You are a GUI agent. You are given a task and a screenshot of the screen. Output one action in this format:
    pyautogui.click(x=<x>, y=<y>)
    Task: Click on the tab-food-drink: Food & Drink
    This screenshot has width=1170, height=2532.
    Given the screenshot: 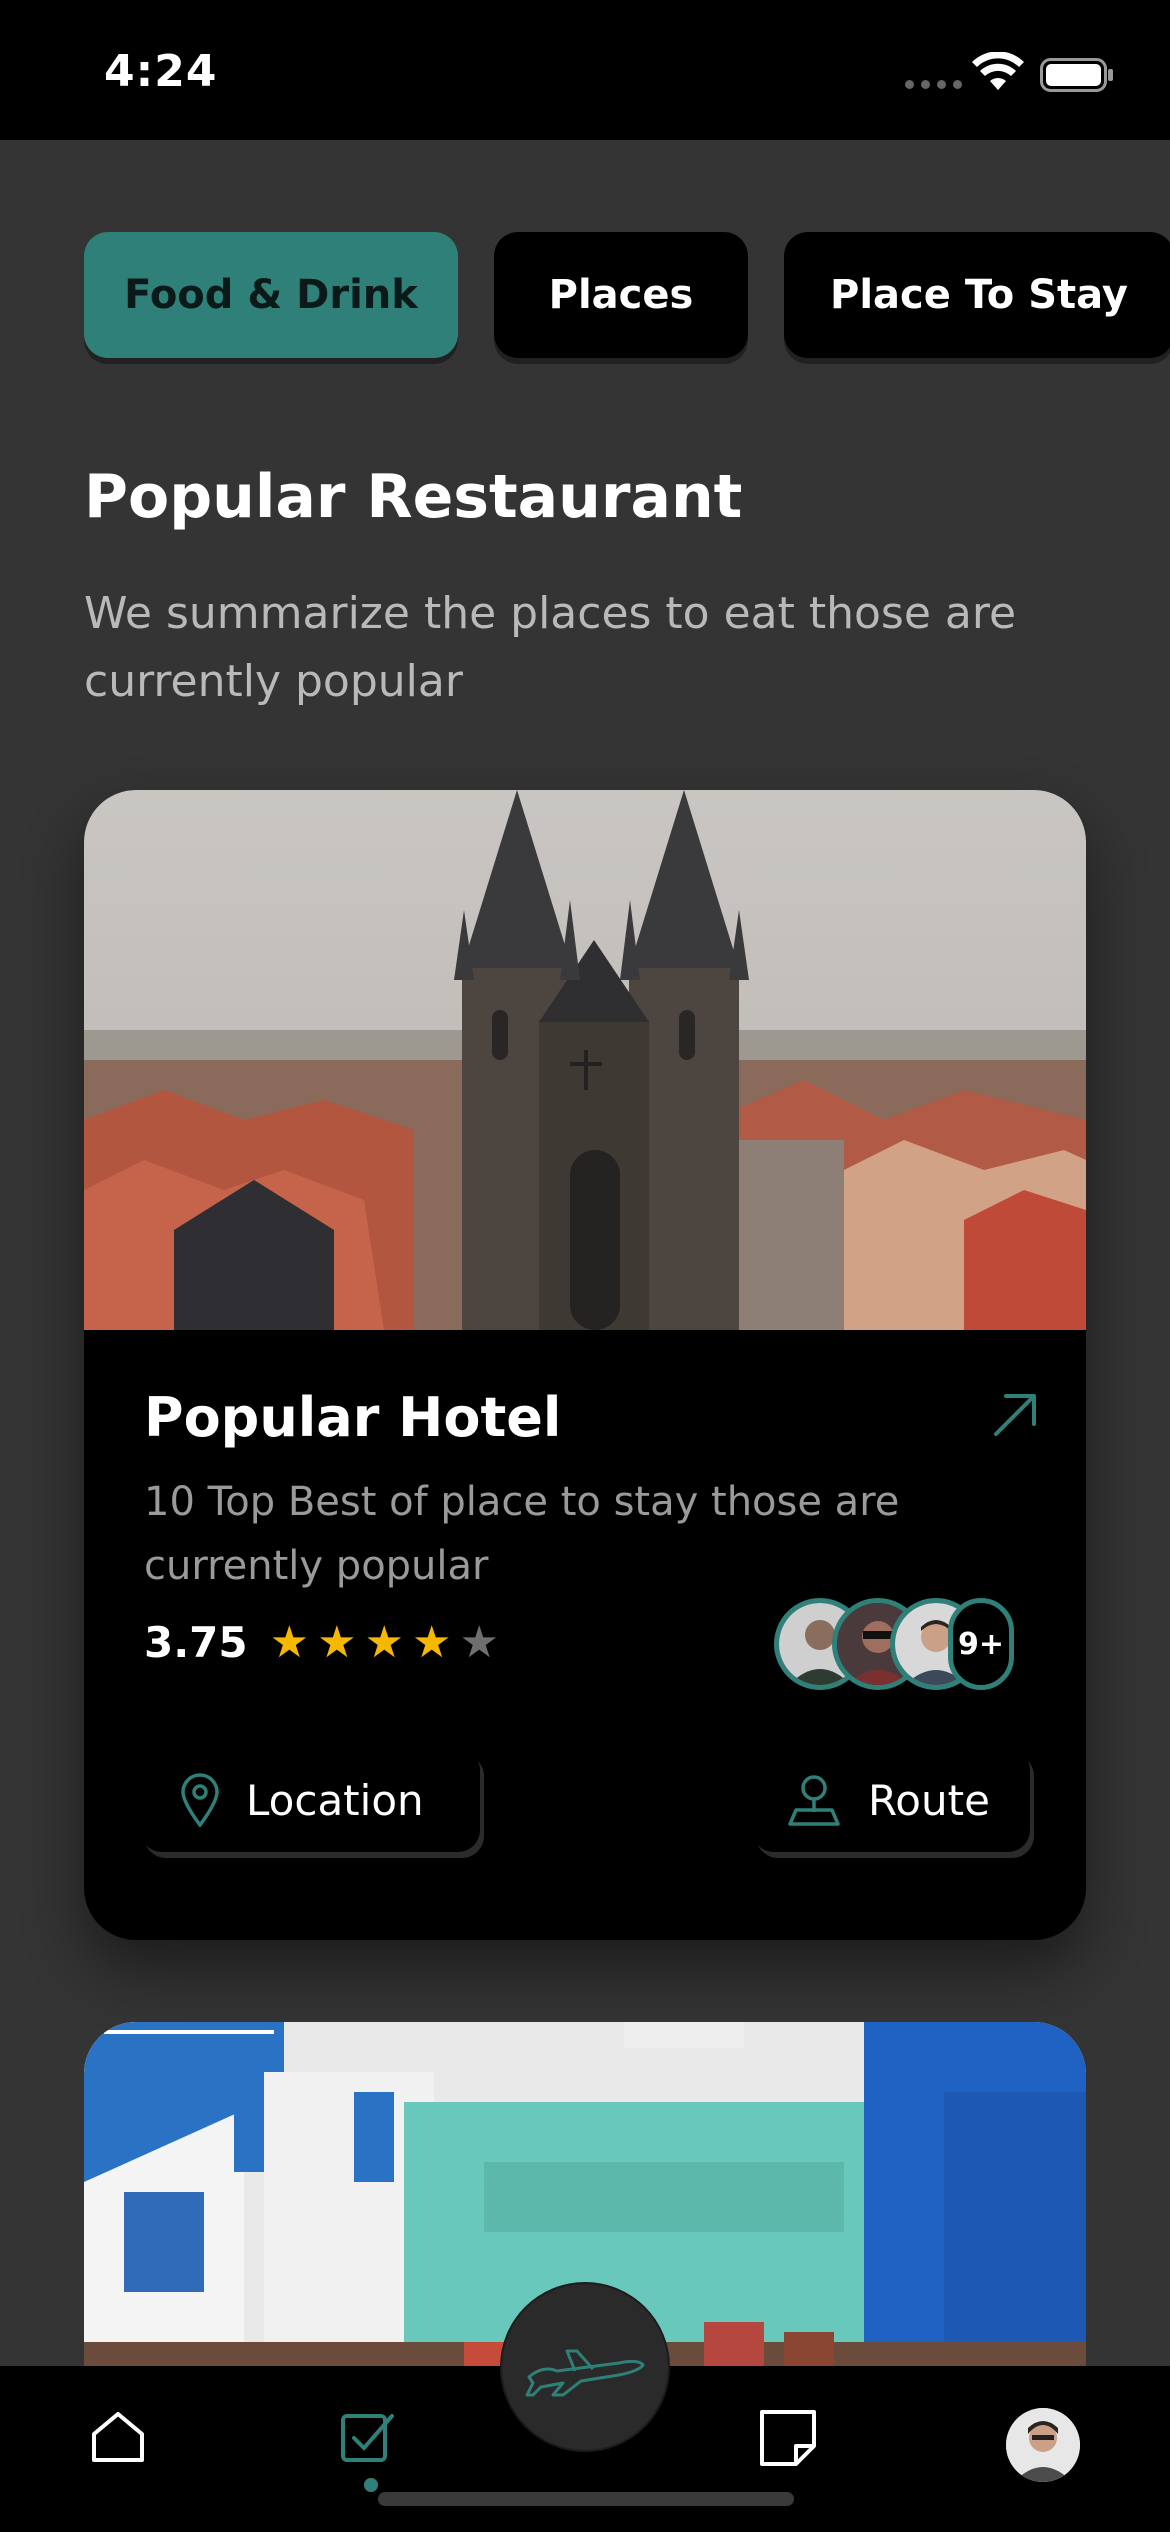 What is the action you would take?
    pyautogui.click(x=271, y=295)
    